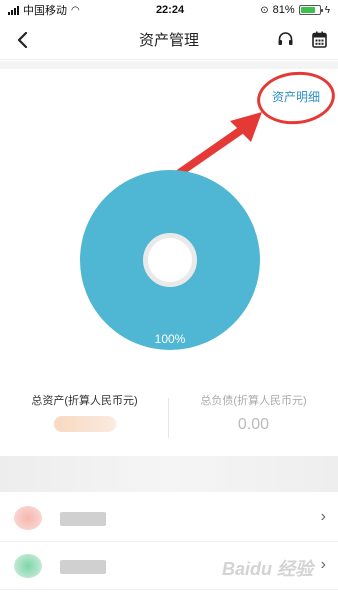 The width and height of the screenshot is (338, 604). Describe the element at coordinates (75, 10) in the screenshot. I see `wifi-icon: ◠` at that location.